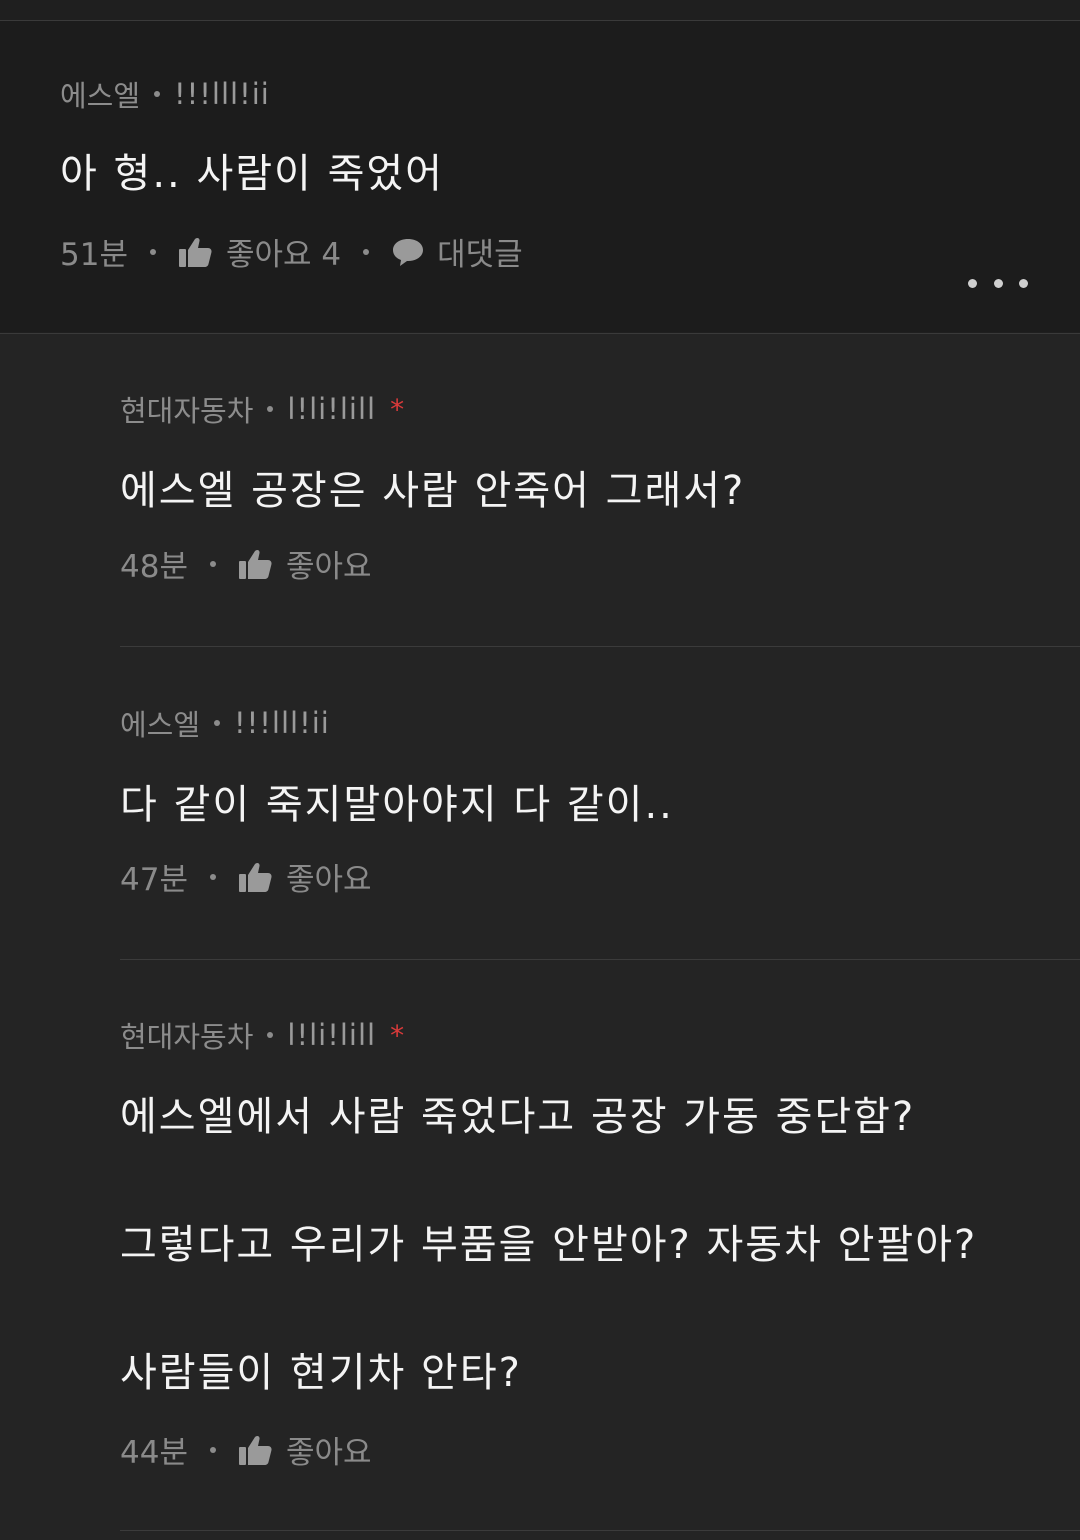  Describe the element at coordinates (480, 255) in the screenshot. I see `reply-label: 대댓글` at that location.